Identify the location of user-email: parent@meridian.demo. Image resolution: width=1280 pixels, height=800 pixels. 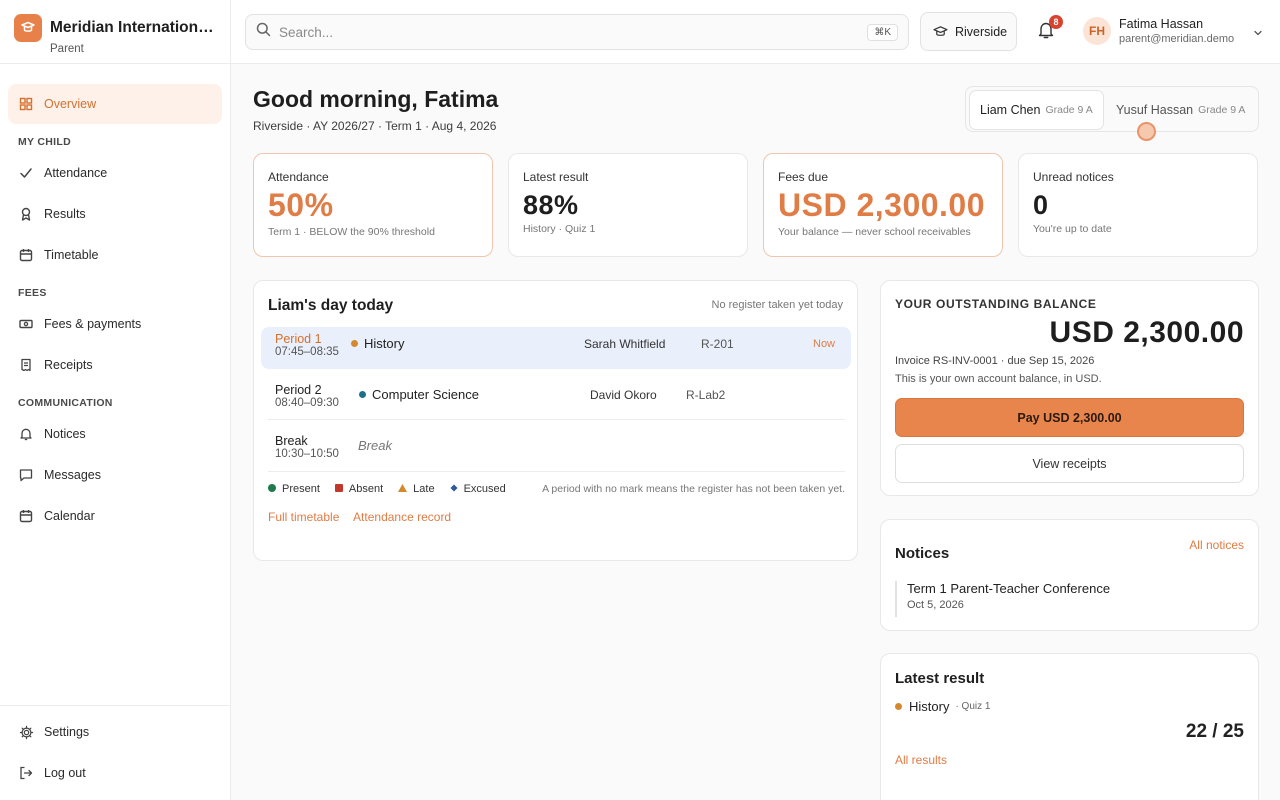
(1177, 39).